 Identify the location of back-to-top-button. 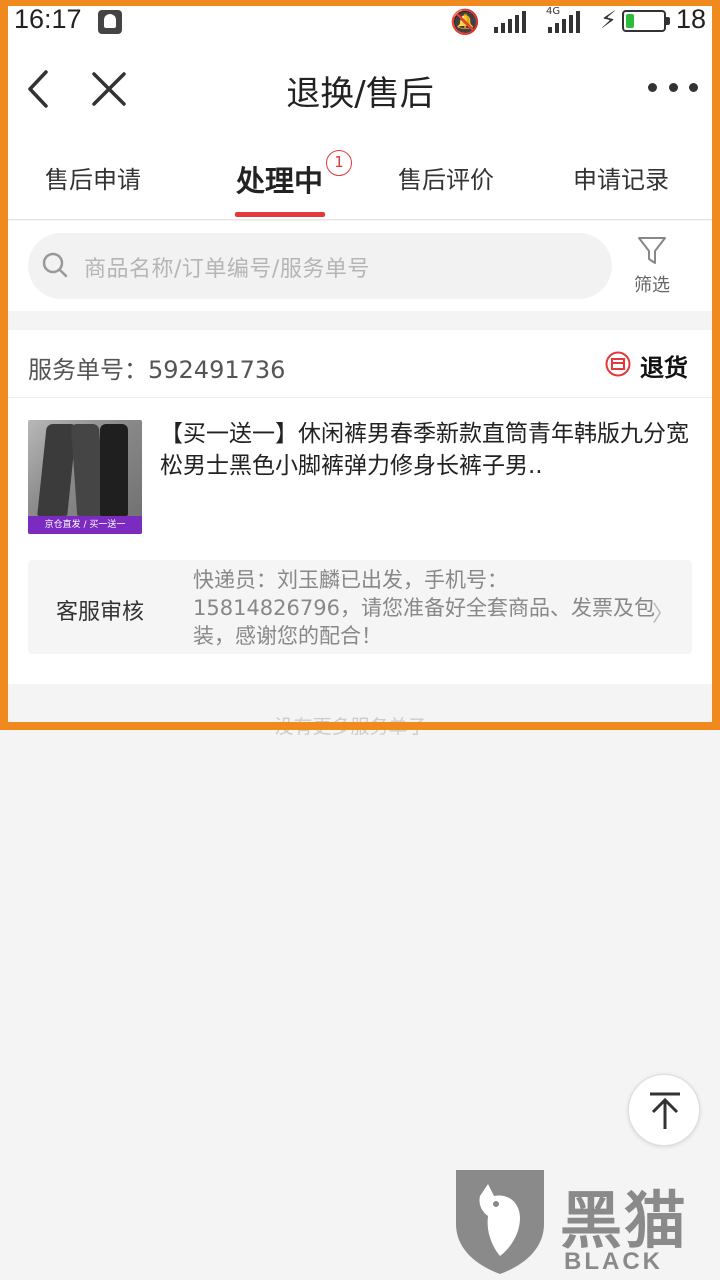
(664, 1110).